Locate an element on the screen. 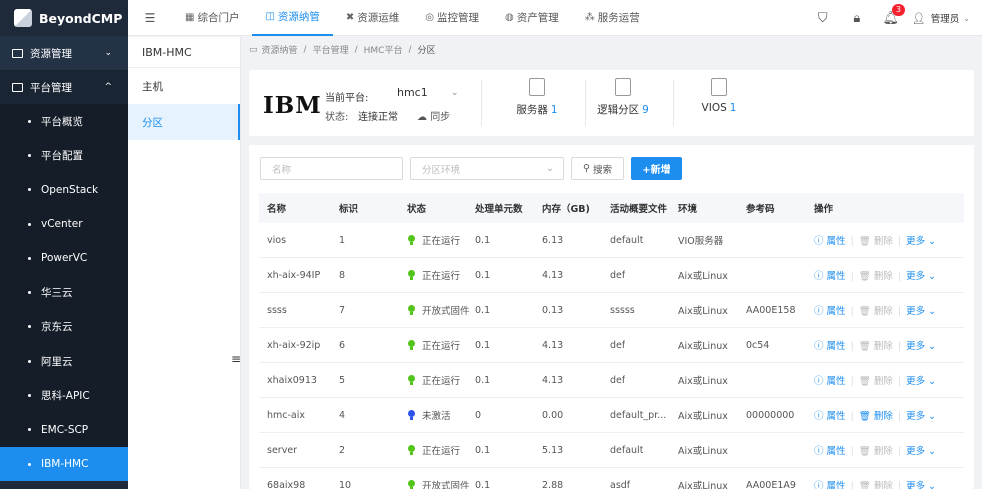 The image size is (982, 489). nav-tab: ⁂ 服务运营 is located at coordinates (612, 18).